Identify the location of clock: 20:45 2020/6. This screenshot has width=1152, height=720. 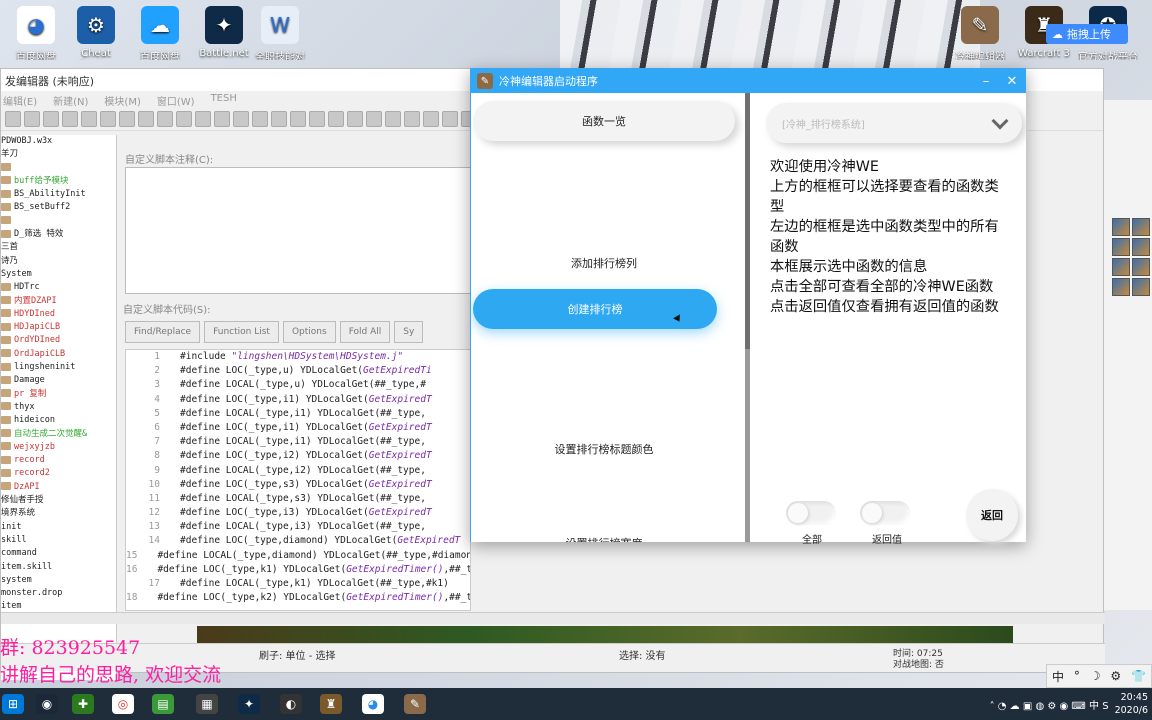
(1131, 704).